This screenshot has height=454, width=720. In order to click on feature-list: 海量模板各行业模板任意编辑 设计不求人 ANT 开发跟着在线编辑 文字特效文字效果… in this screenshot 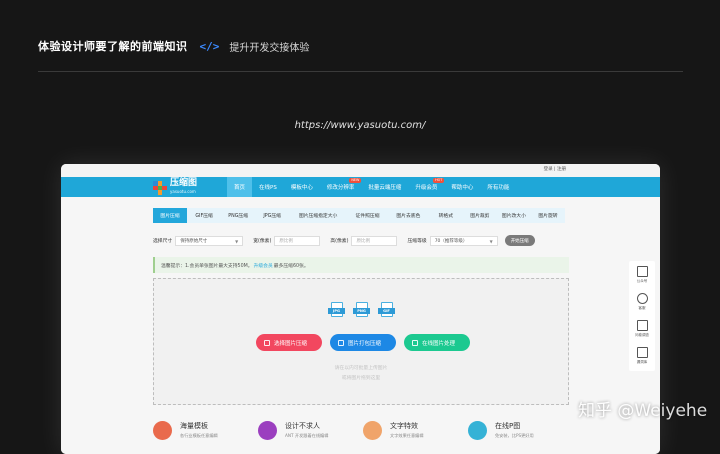, I will do `click(363, 430)`.